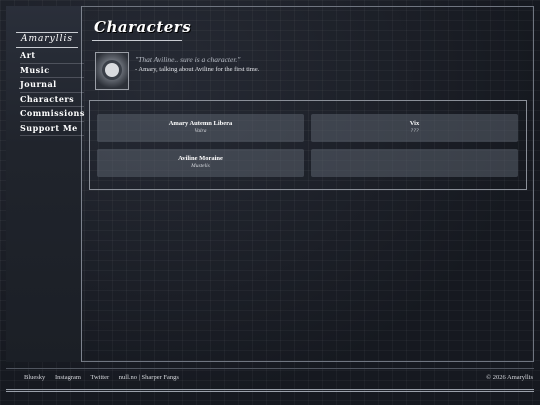 Image resolution: width=540 pixels, height=405 pixels. Describe the element at coordinates (52, 114) in the screenshot. I see `nav-item-commissions: Commissions` at that location.